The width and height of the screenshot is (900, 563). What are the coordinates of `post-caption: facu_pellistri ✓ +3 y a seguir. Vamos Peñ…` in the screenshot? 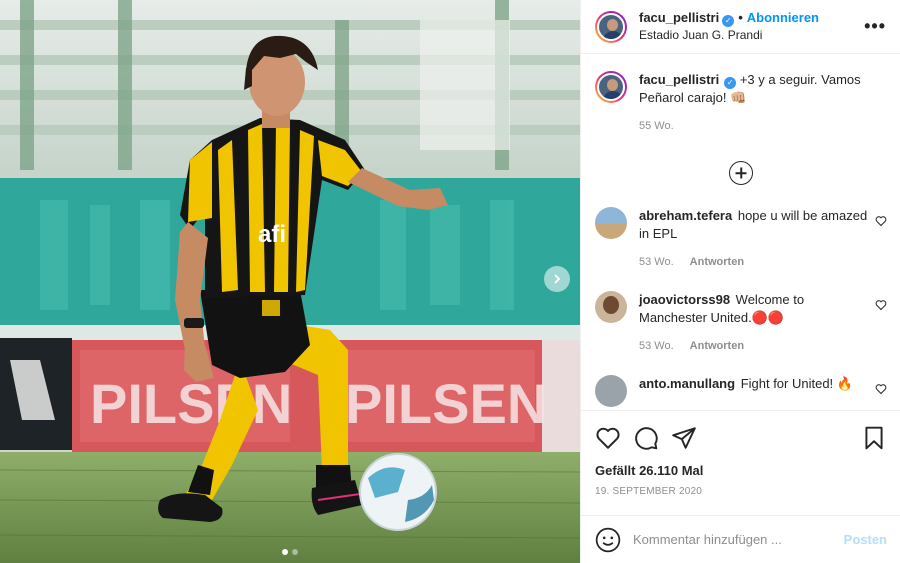 It's located at (740, 95).